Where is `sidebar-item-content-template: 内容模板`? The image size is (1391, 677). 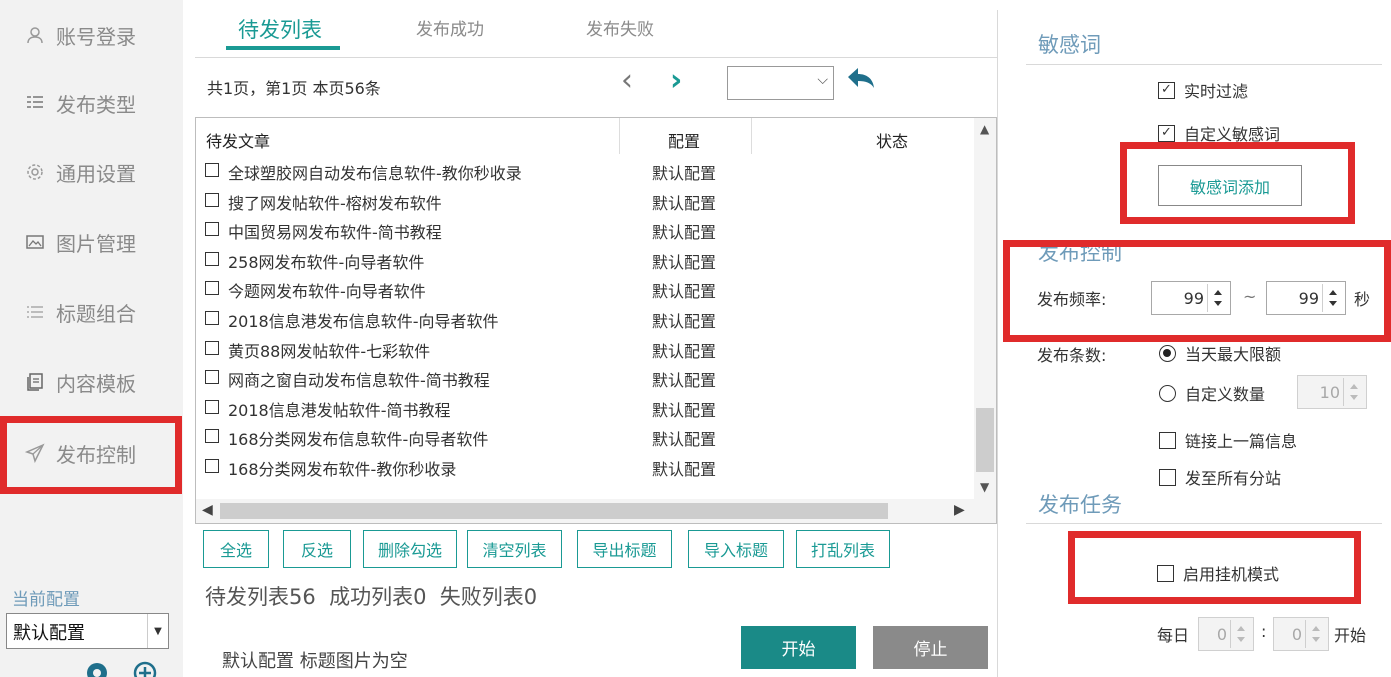
sidebar-item-content-template: 内容模板 is located at coordinates (91, 382).